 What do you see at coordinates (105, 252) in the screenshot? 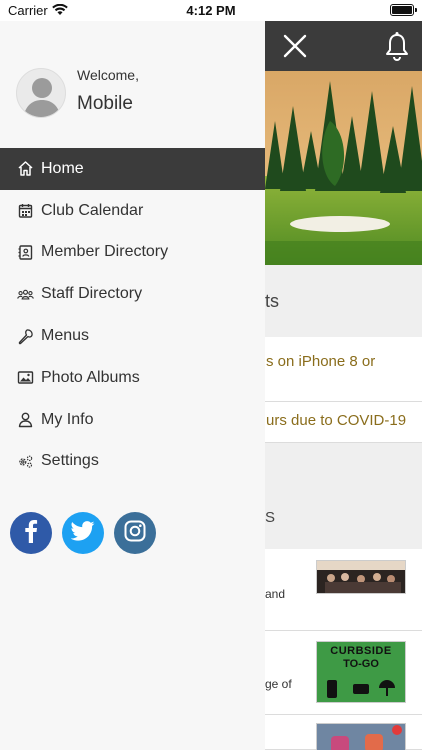
I see `menu-item-label: Member Directory` at bounding box center [105, 252].